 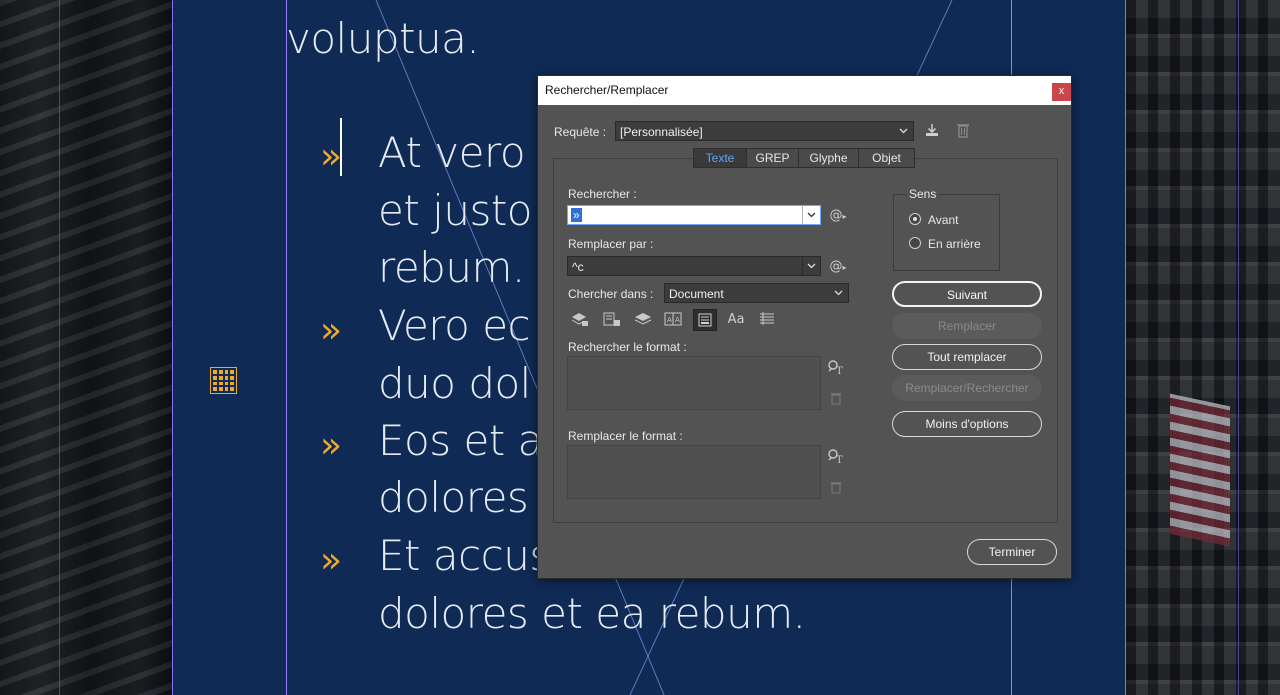 I want to click on special-characters-icon: @▸, so click(x=838, y=216).